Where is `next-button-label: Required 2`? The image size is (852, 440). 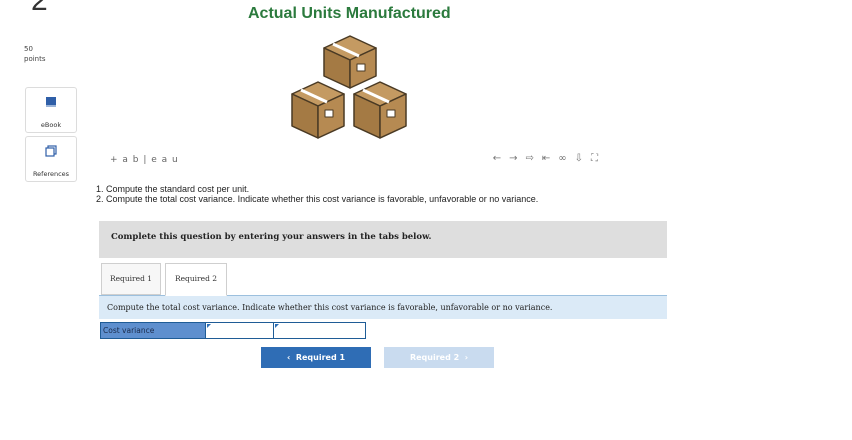
next-button-label: Required 2 is located at coordinates (434, 357).